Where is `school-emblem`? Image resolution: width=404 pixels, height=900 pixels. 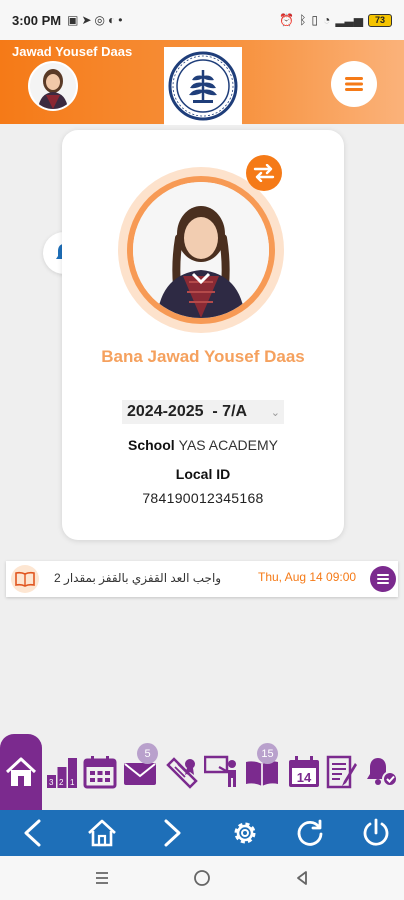
school-emblem is located at coordinates (203, 86).